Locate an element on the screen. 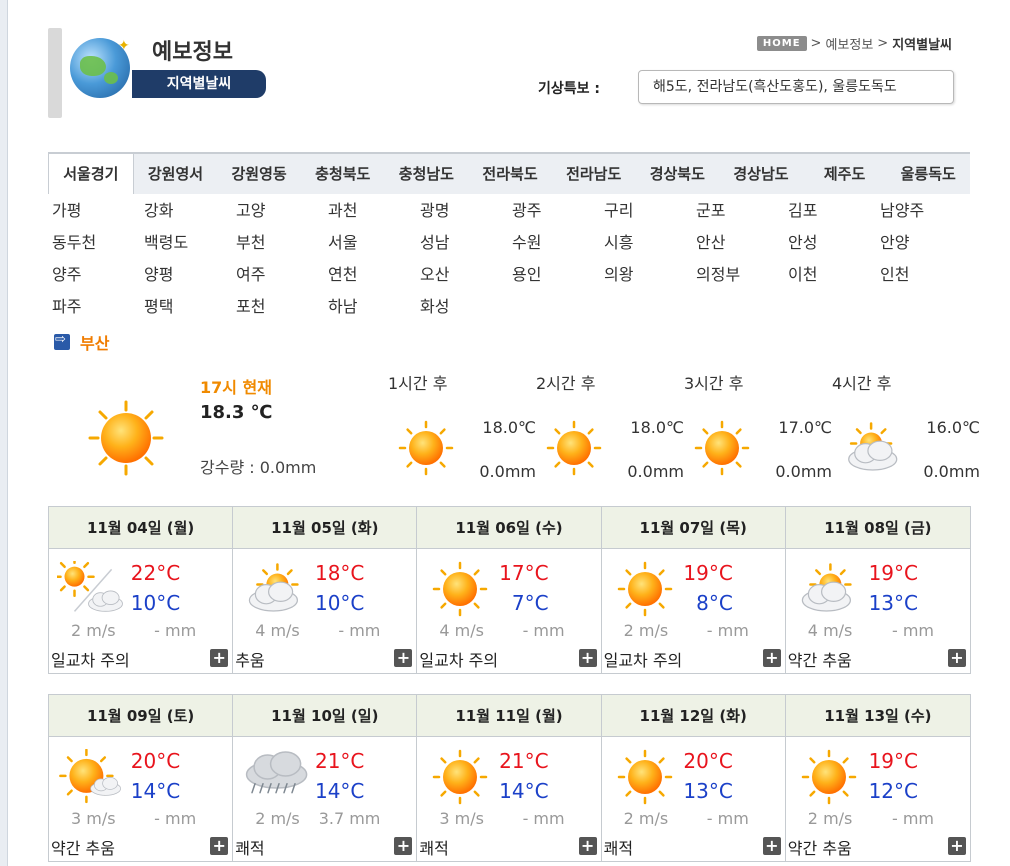 This screenshot has height=866, width=1010. city-link: 하남 is located at coordinates (374, 307).